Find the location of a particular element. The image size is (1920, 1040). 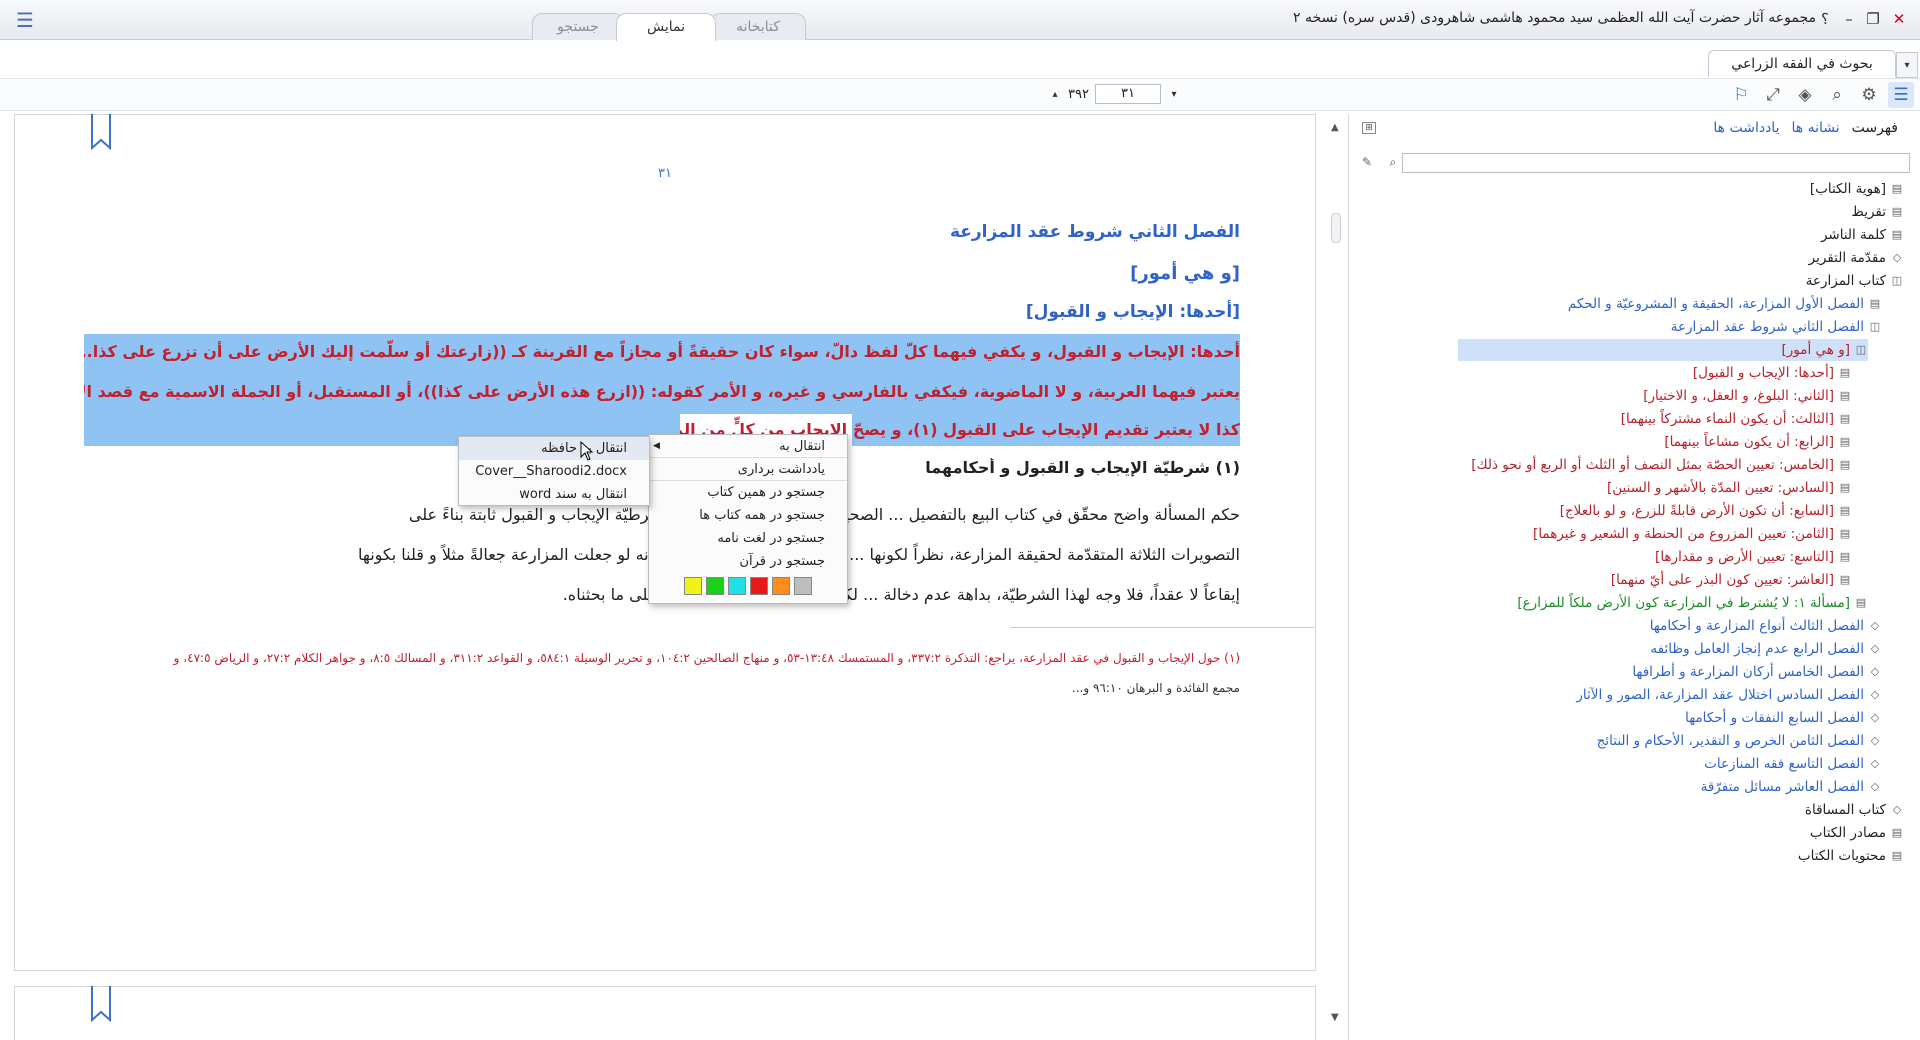

menu-item-search-quran: جستجو در قرآن is located at coordinates (748, 561).